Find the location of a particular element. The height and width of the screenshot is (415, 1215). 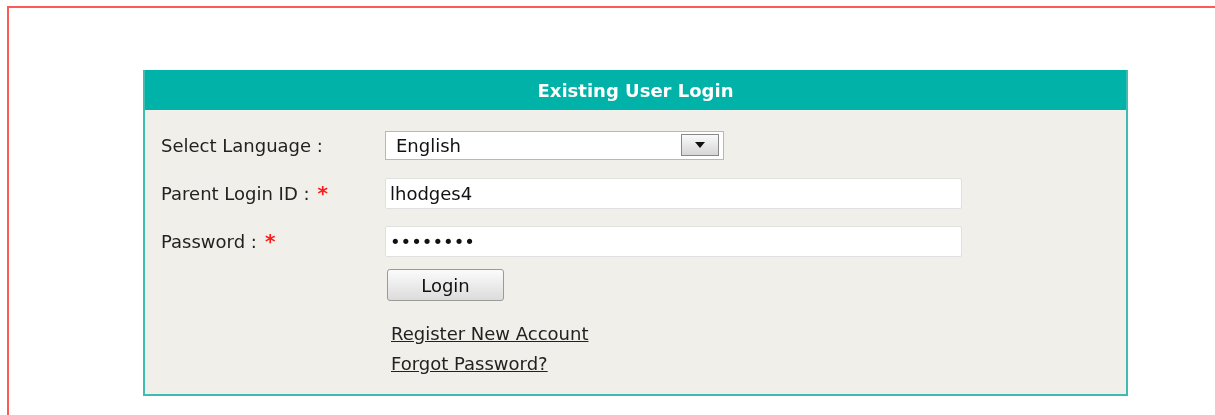

text-link: Register New Account is located at coordinates (490, 334).